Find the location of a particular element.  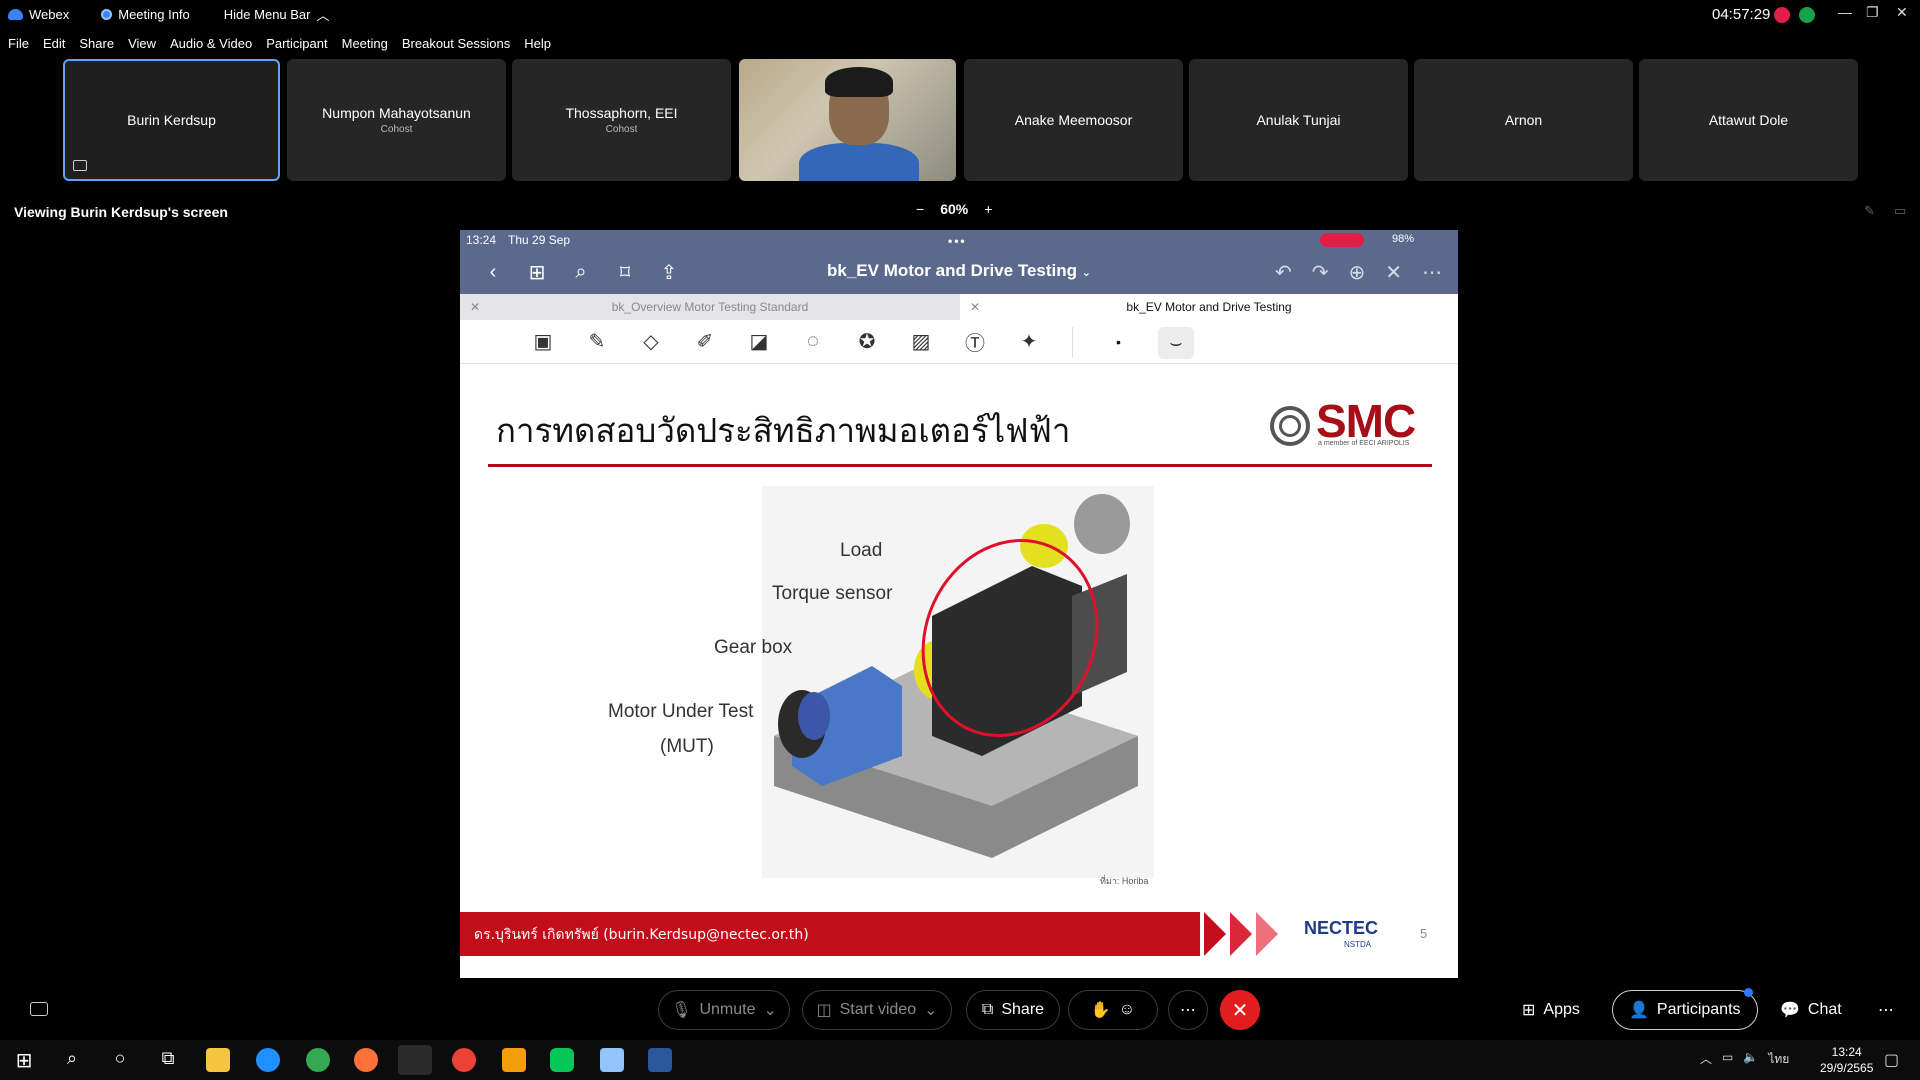

cortana-icon: ○ is located at coordinates (120, 1060).